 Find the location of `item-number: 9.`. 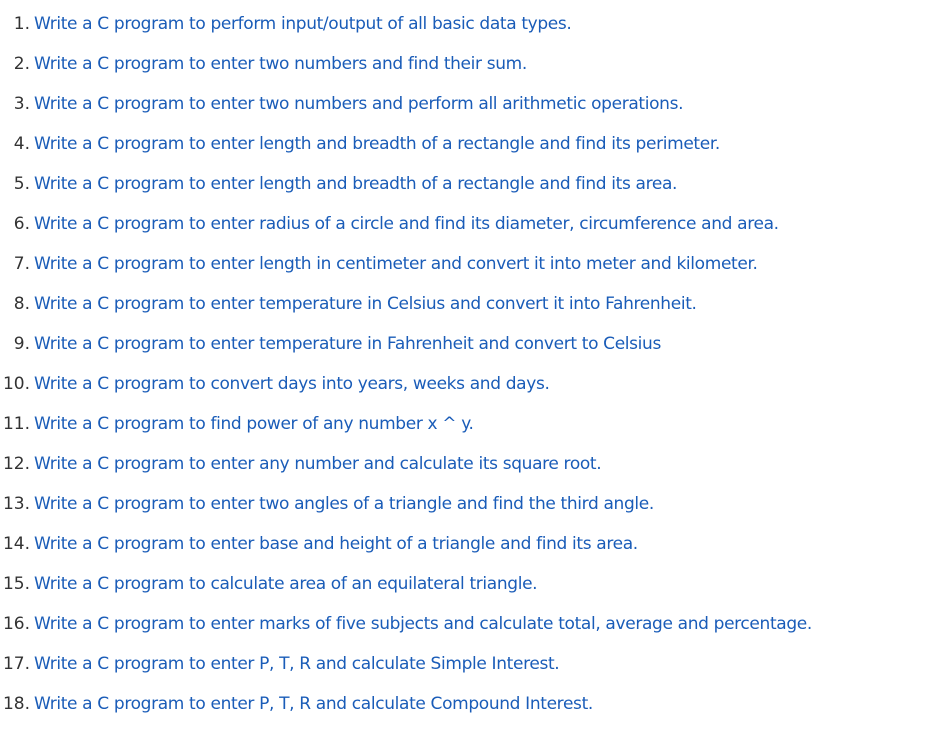

item-number: 9. is located at coordinates (21, 344).